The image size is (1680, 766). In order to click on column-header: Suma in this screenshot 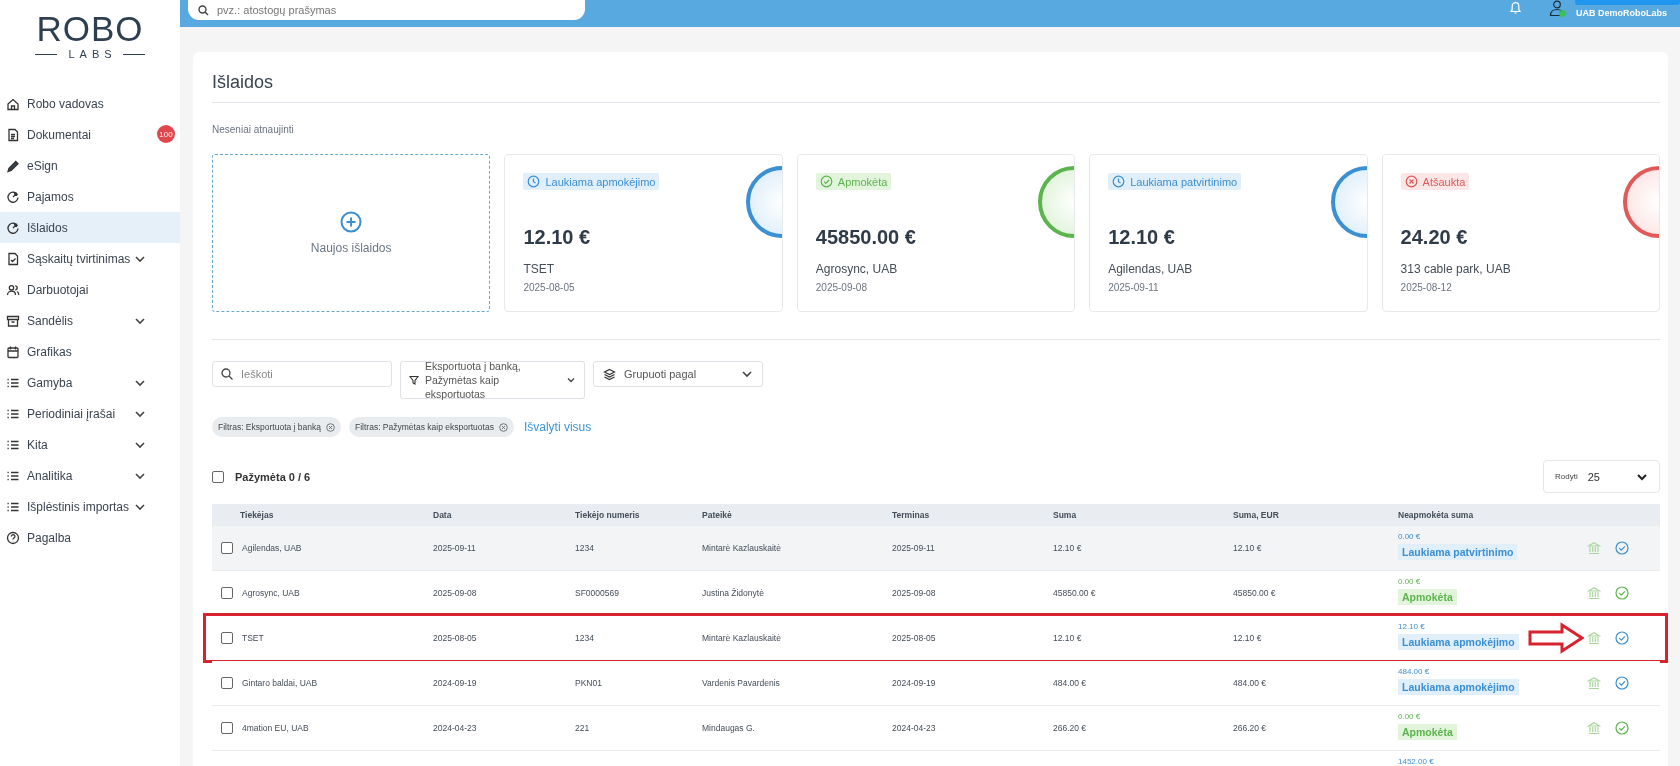, I will do `click(1065, 515)`.